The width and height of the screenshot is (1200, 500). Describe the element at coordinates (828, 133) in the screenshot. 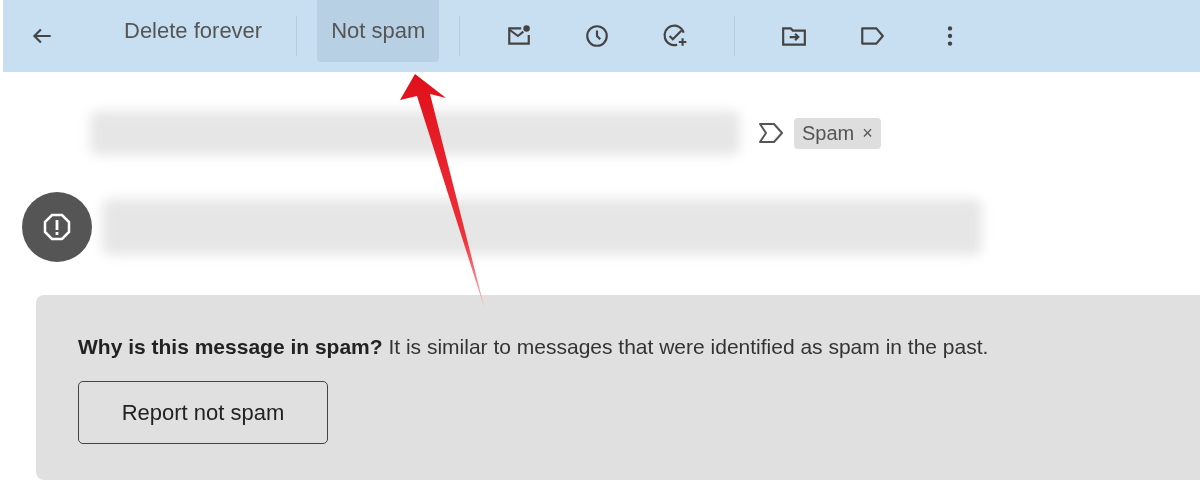

I see `chip-label: Spam` at that location.